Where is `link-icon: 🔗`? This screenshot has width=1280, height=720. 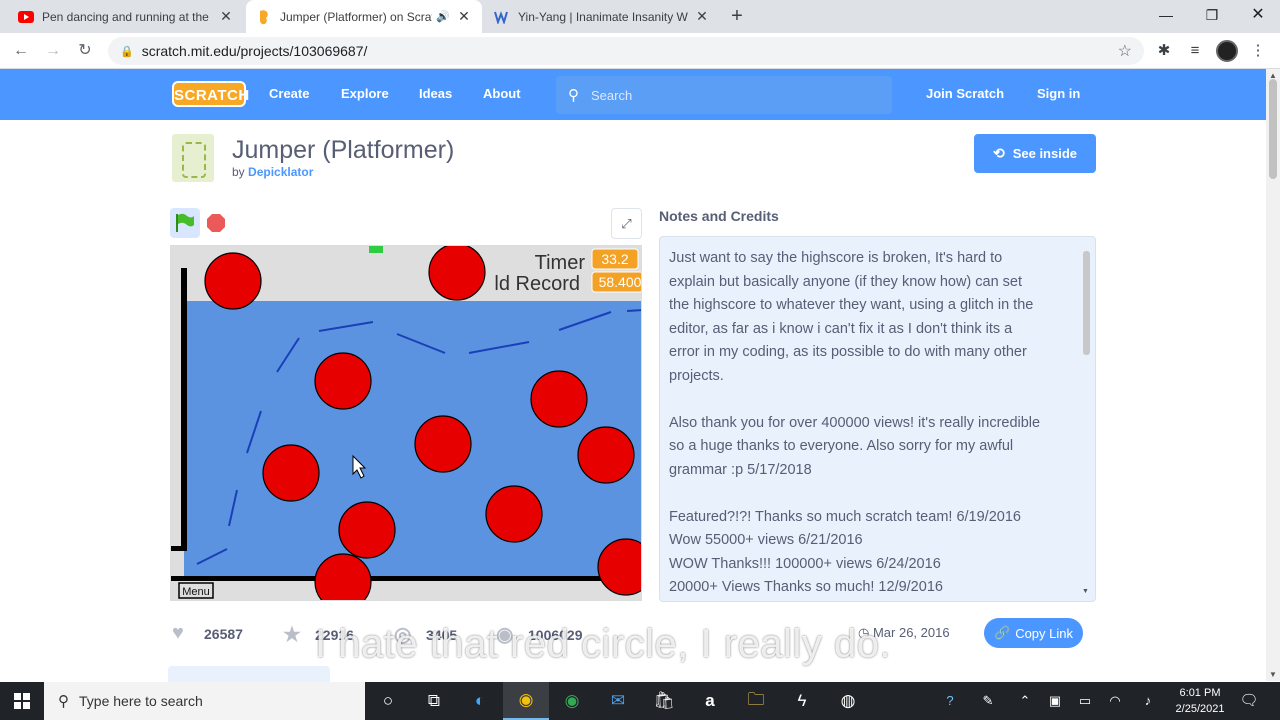
link-icon: 🔗 is located at coordinates (1002, 632).